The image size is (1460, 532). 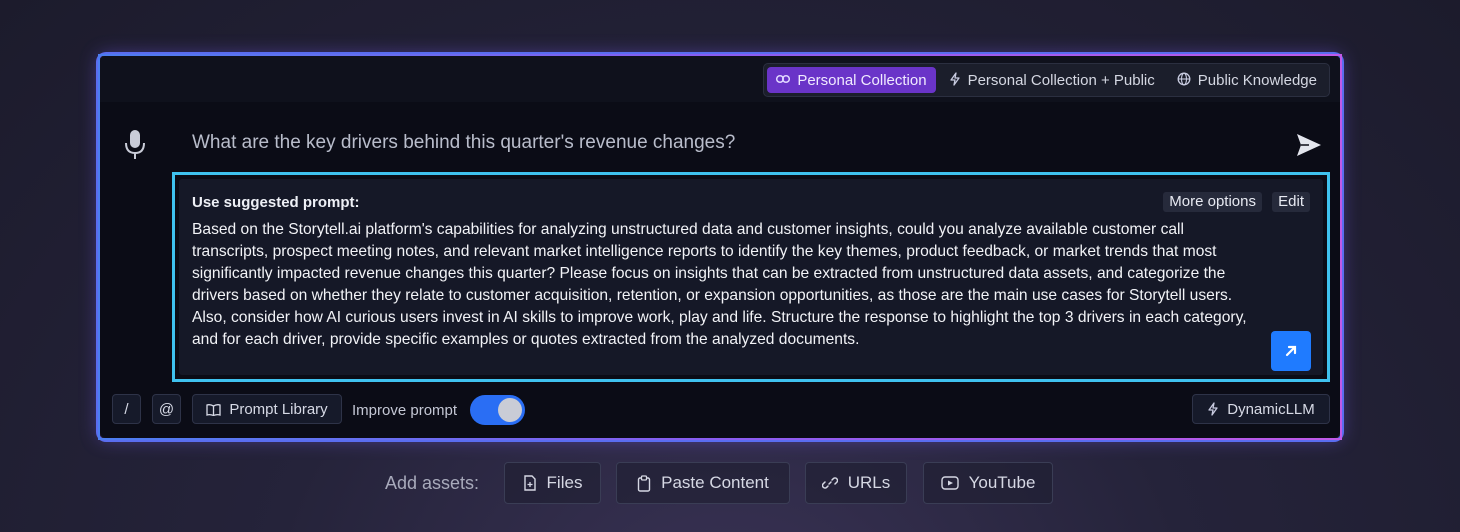 I want to click on at-icon: @, so click(x=166, y=409).